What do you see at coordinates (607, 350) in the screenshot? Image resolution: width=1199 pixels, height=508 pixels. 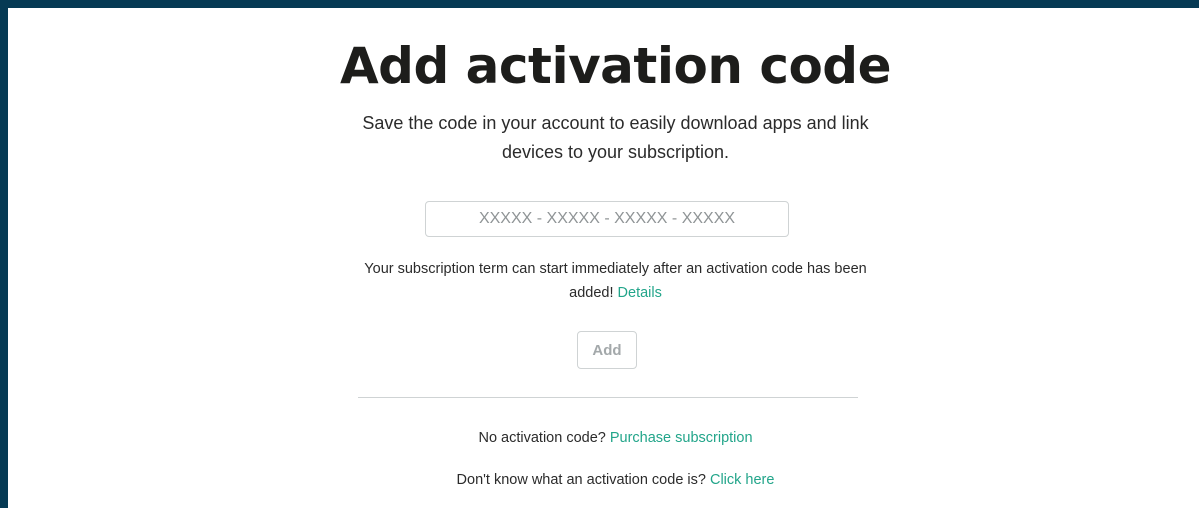 I see `add-button: Add` at bounding box center [607, 350].